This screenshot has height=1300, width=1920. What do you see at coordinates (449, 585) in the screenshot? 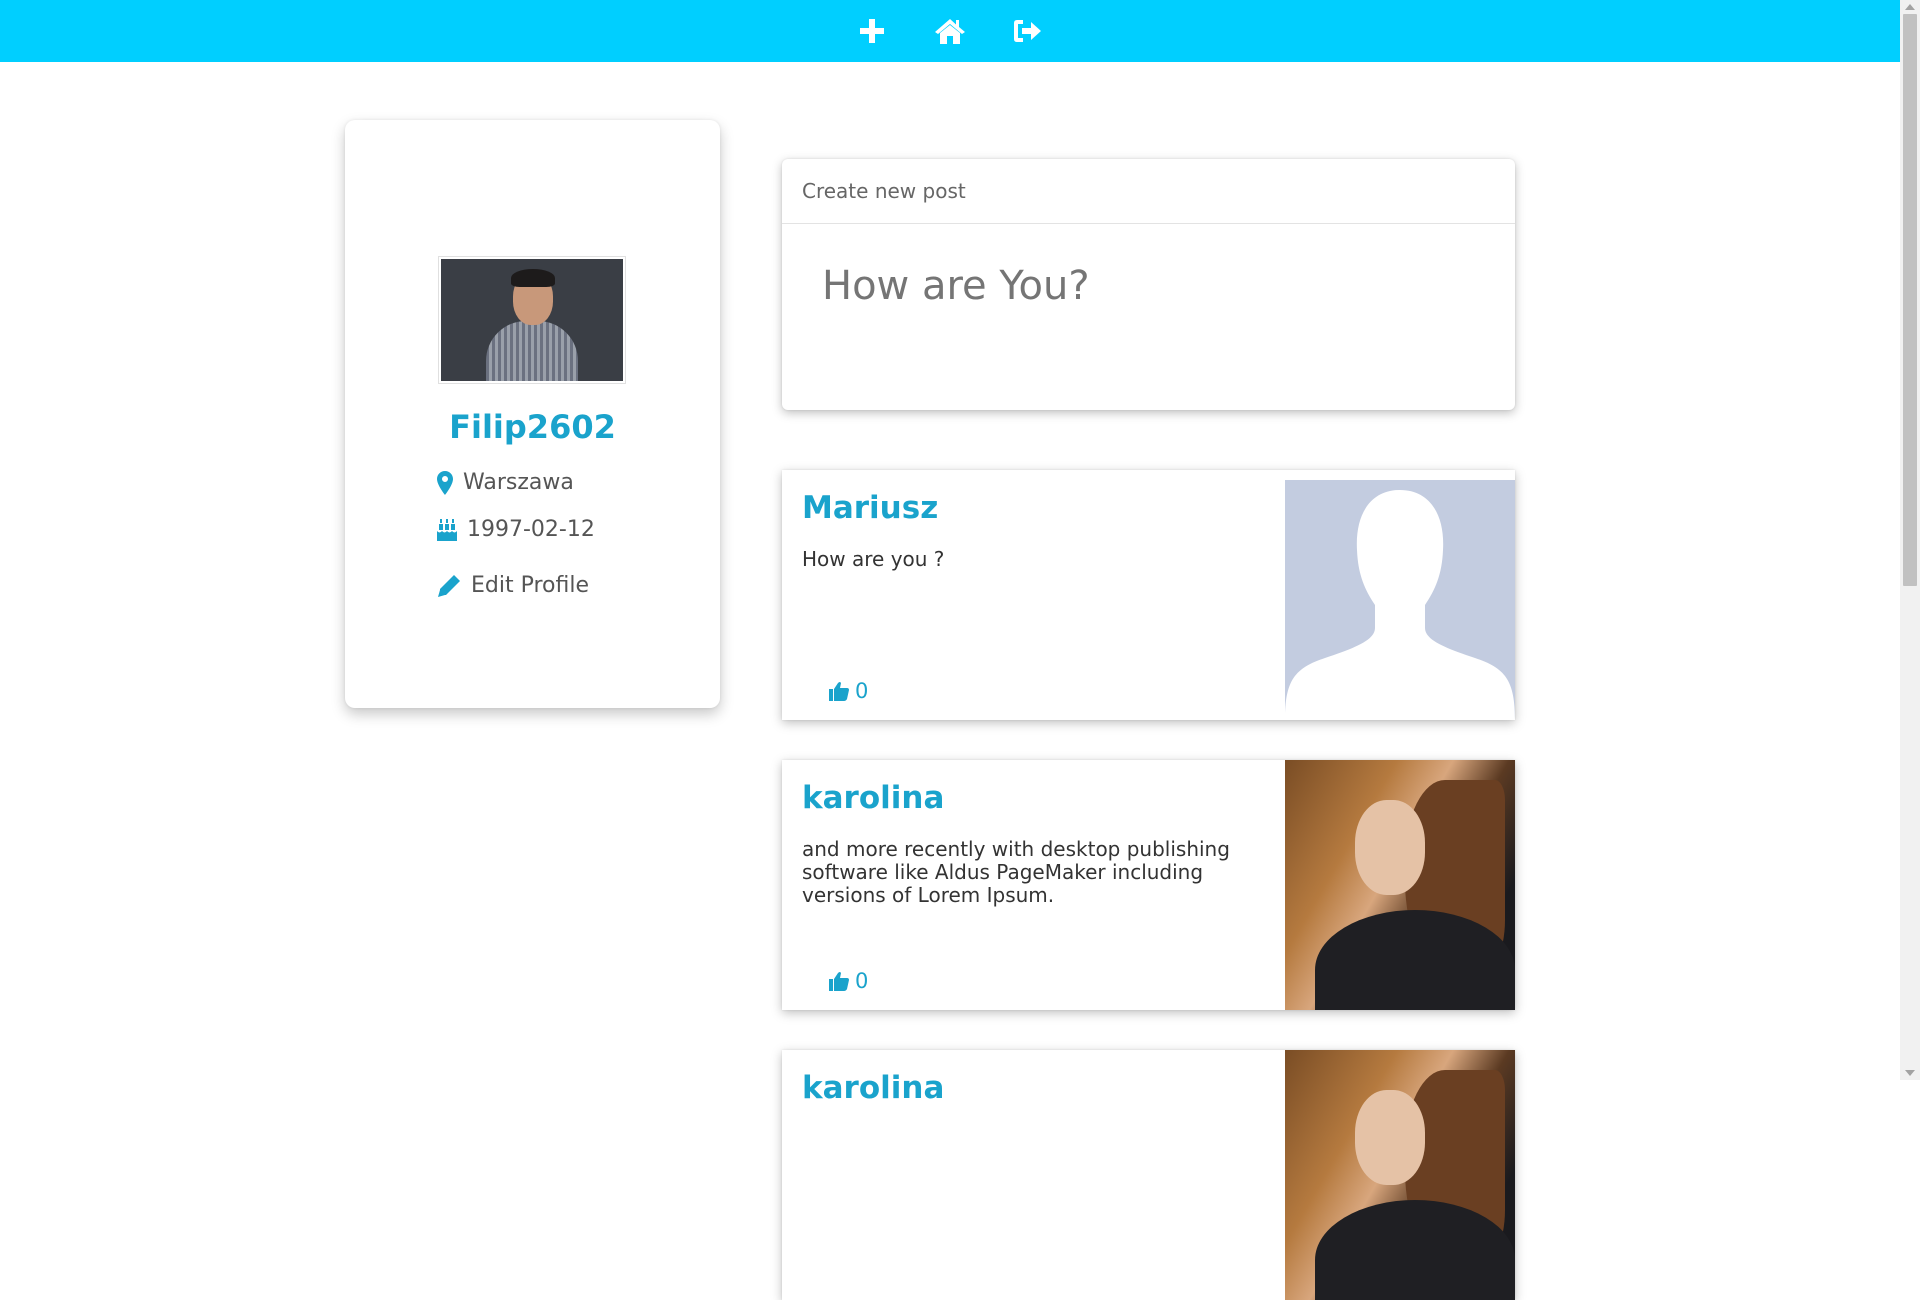
I see `pencil-icon` at bounding box center [449, 585].